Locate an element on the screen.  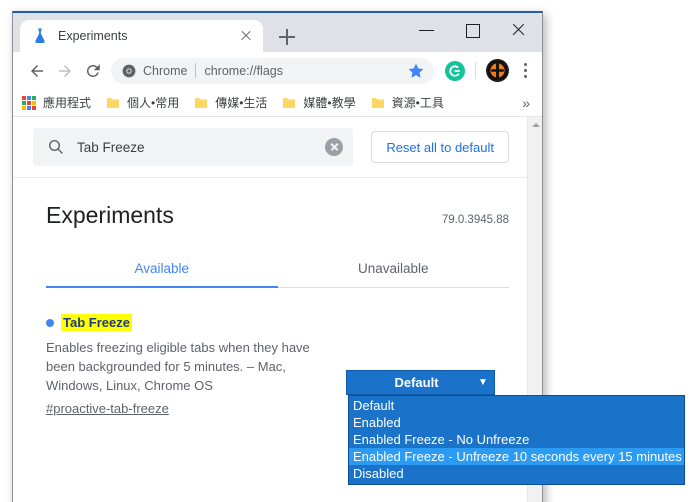
flags-tabs: Available Unavailable is located at coordinates (277, 270).